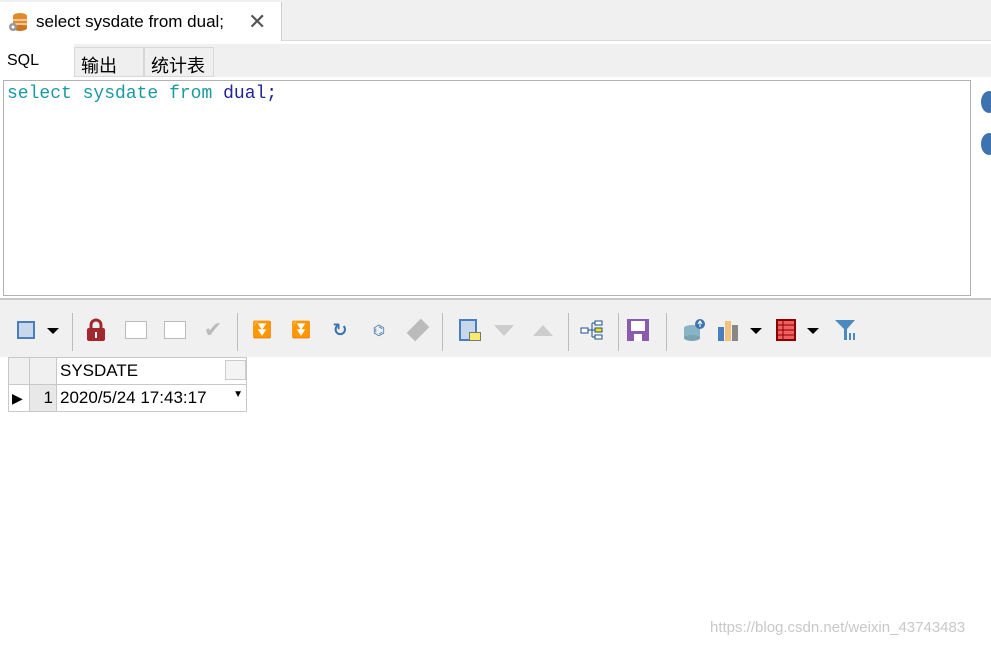  Describe the element at coordinates (238, 394) in the screenshot. I see `chevron-down-icon: ▼` at that location.